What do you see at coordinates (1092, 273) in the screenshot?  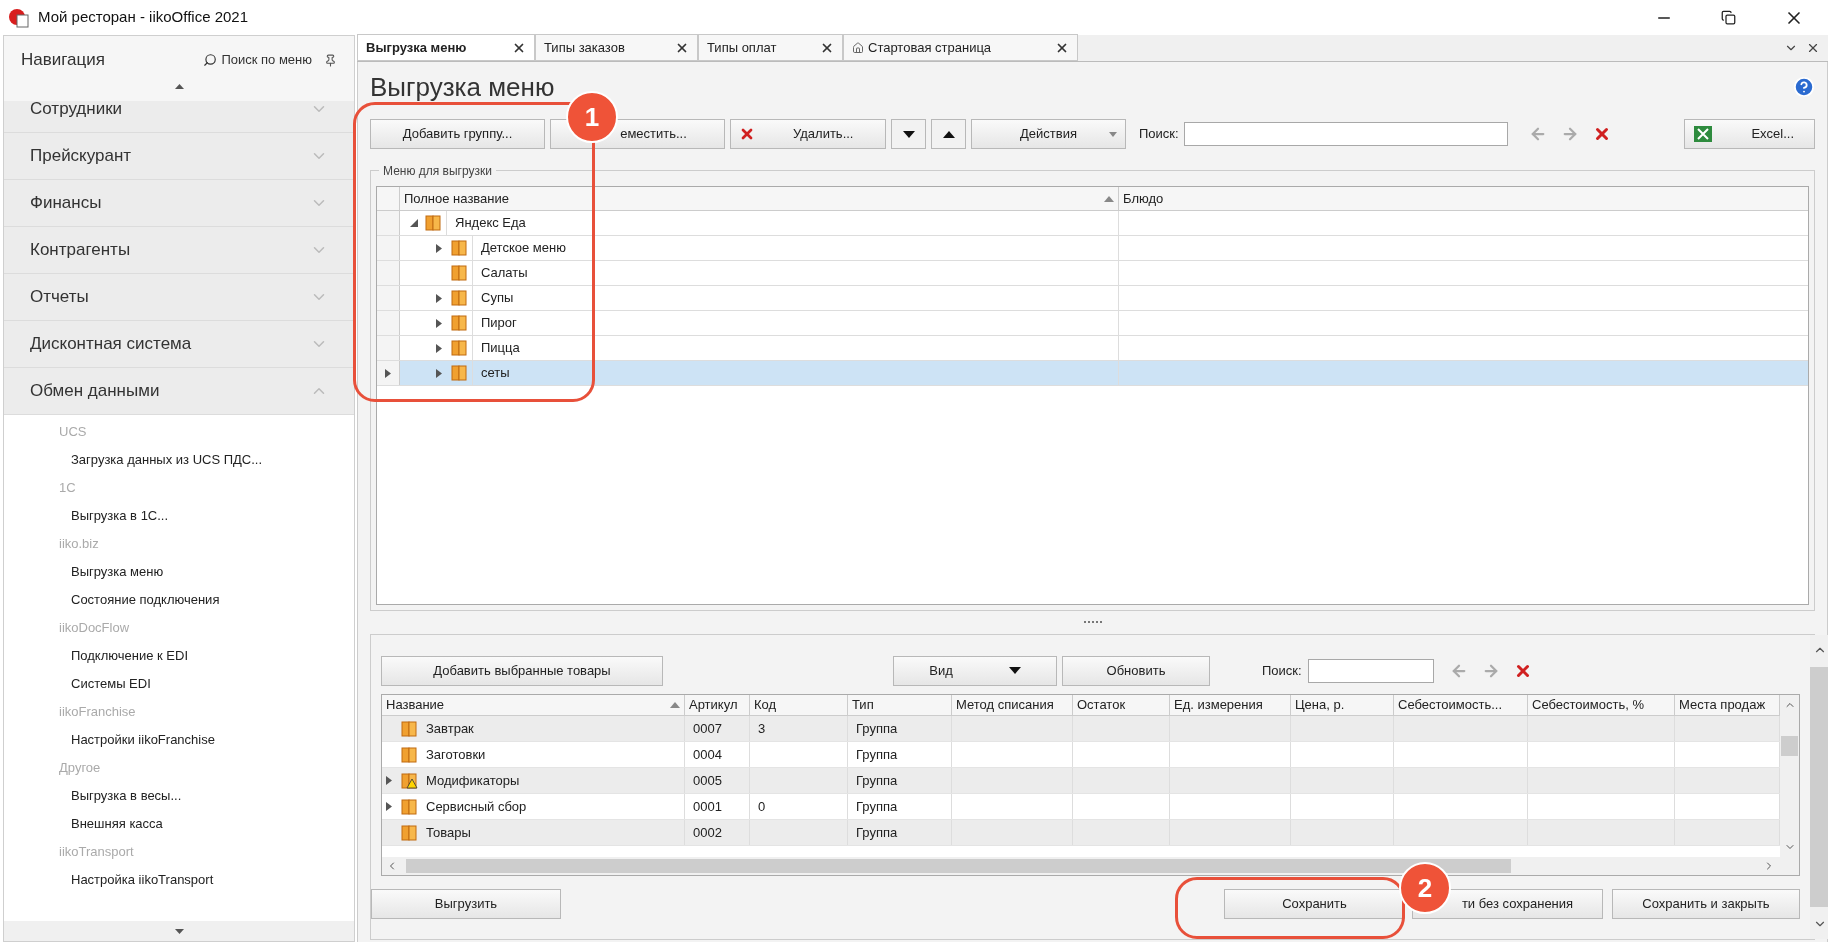 I see `tree-row: Салаты` at bounding box center [1092, 273].